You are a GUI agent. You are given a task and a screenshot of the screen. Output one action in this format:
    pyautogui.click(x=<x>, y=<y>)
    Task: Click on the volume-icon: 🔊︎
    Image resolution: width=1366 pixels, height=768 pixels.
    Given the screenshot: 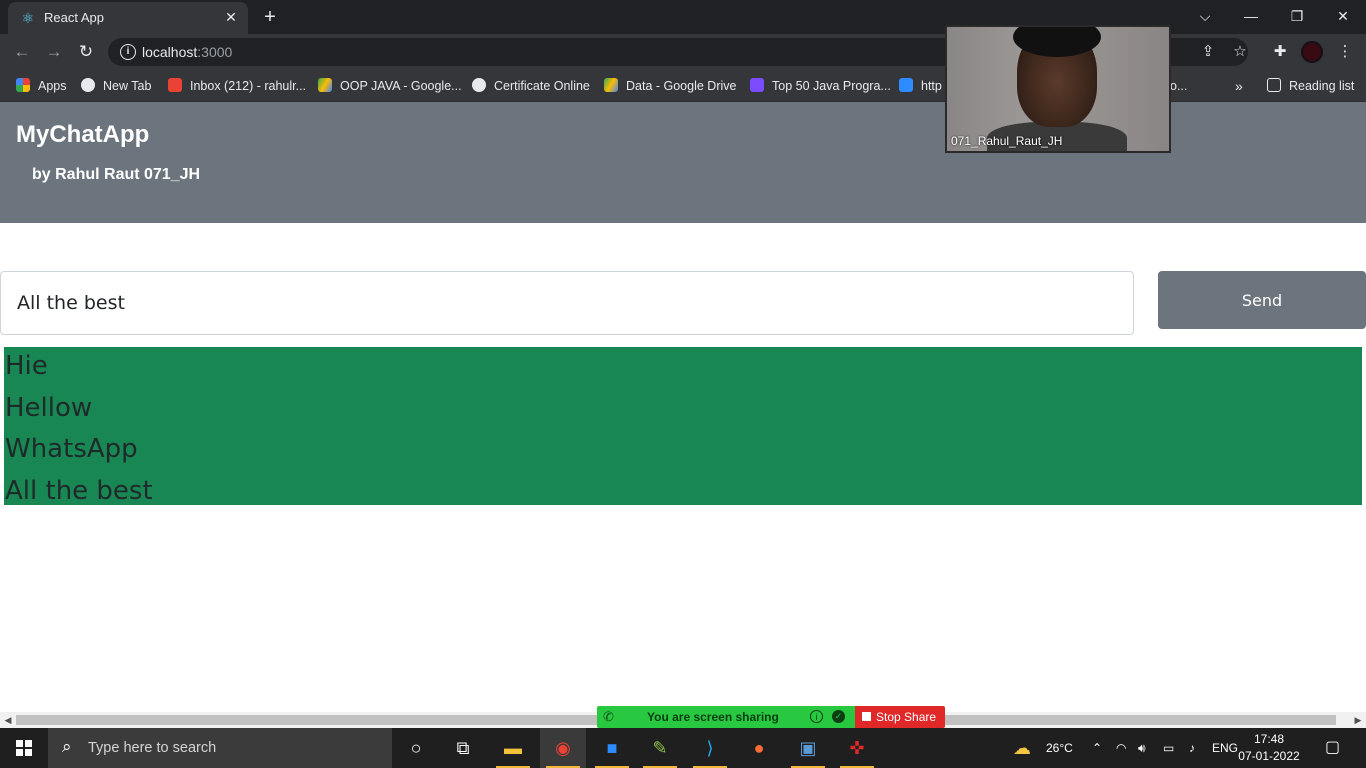 What is the action you would take?
    pyautogui.click(x=1142, y=748)
    